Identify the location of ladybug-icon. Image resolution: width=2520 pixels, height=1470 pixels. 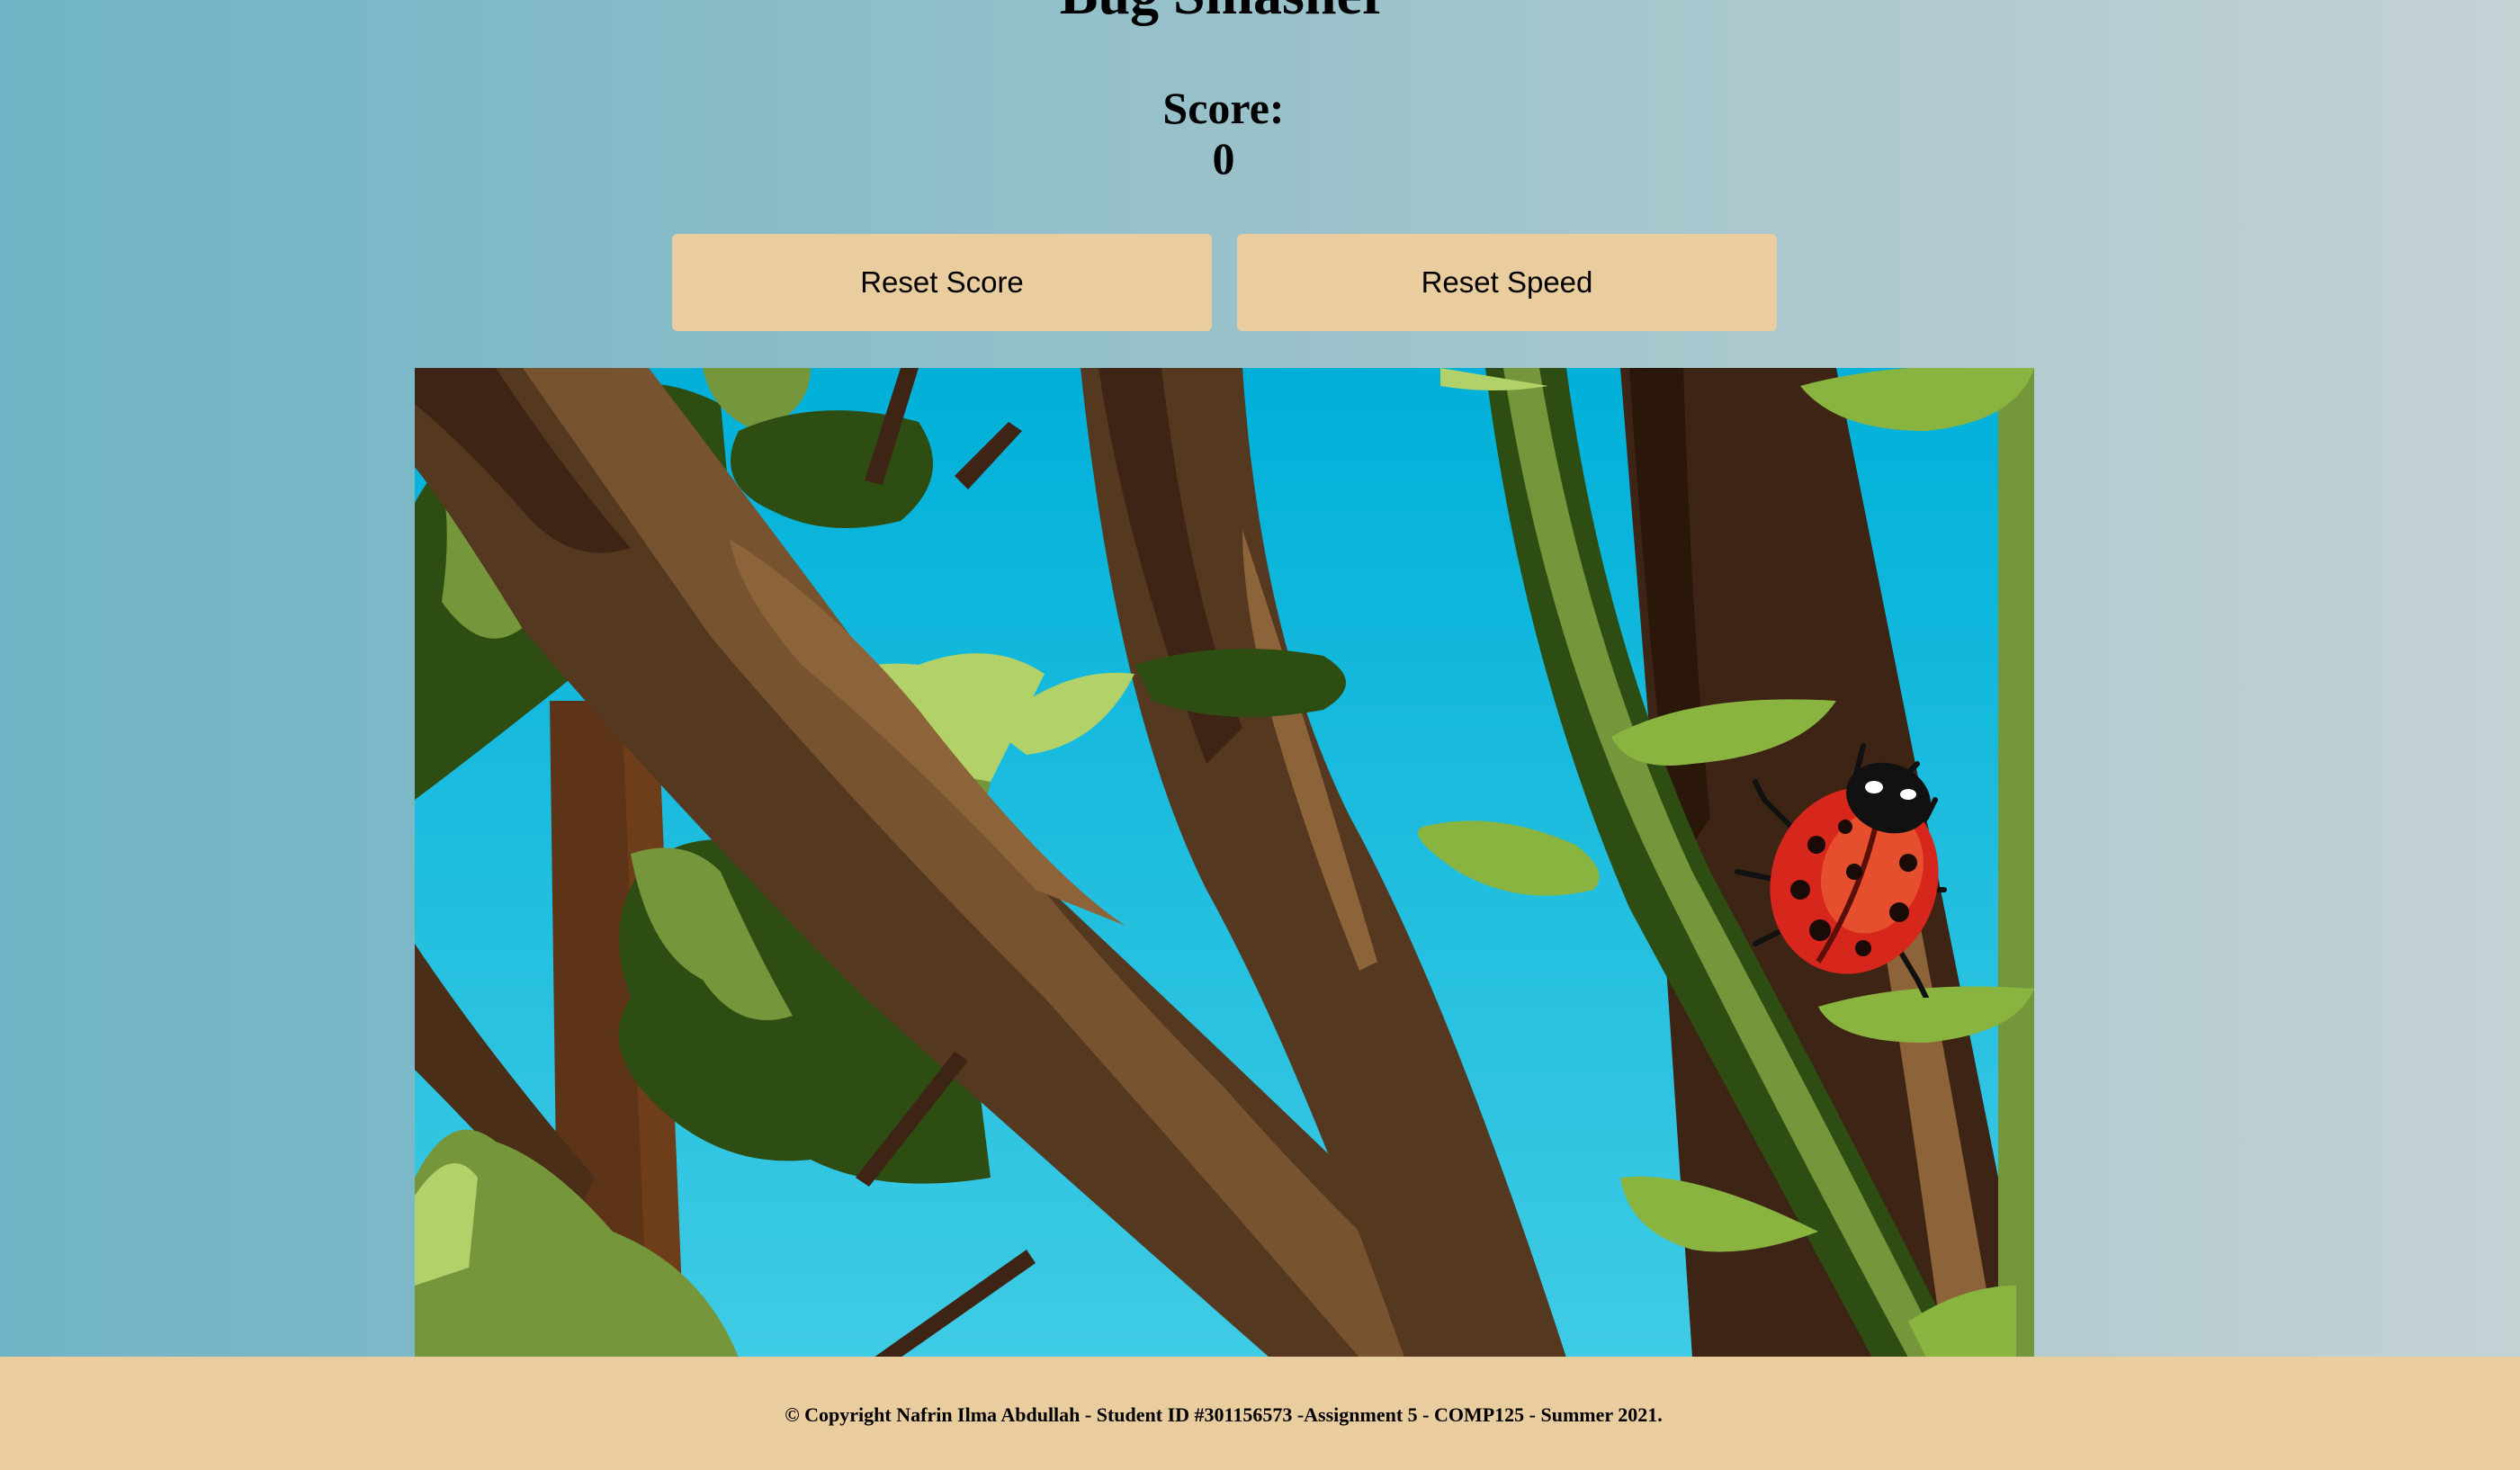
(1836, 863).